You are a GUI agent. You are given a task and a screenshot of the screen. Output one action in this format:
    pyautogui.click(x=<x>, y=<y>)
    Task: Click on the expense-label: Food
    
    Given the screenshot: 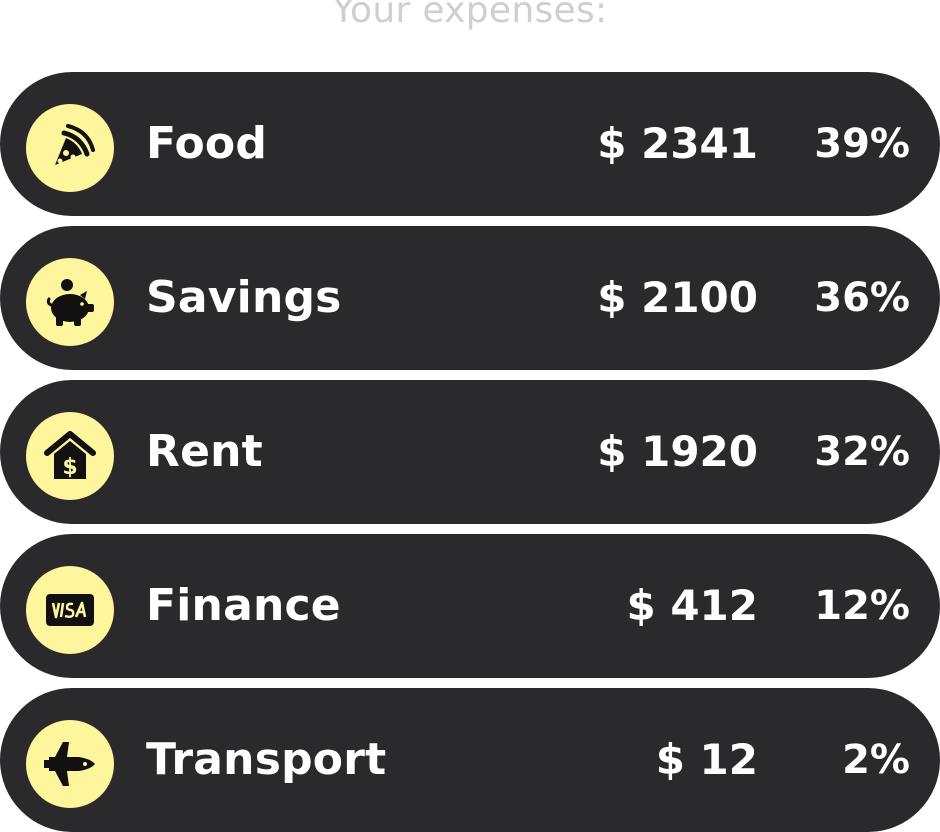 What is the action you would take?
    pyautogui.click(x=207, y=143)
    